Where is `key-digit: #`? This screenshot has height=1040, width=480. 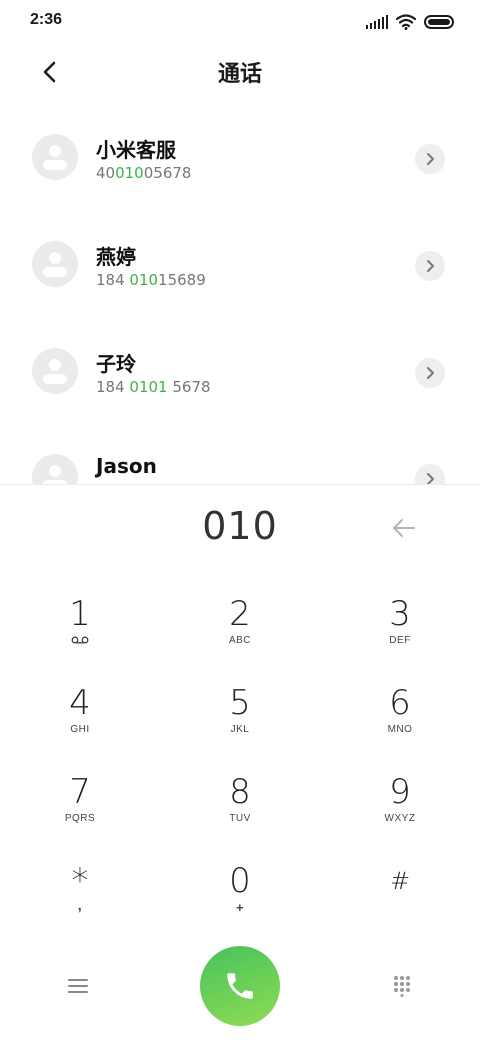
key-digit: # is located at coordinates (400, 881).